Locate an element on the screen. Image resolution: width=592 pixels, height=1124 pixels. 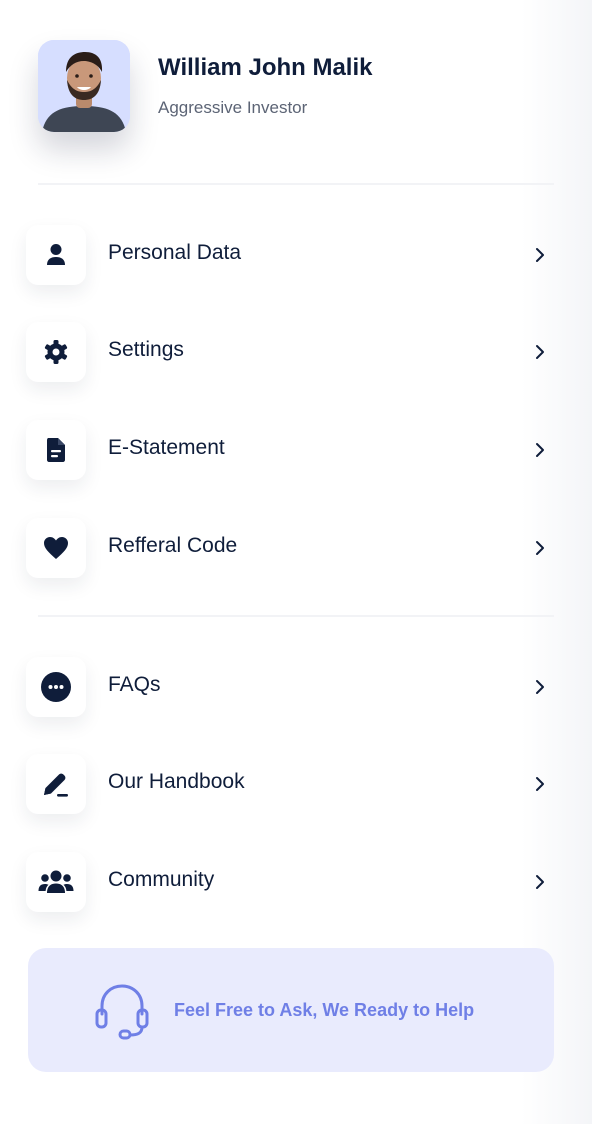
menu-item-personal-data: Personal Data is located at coordinates (290, 255).